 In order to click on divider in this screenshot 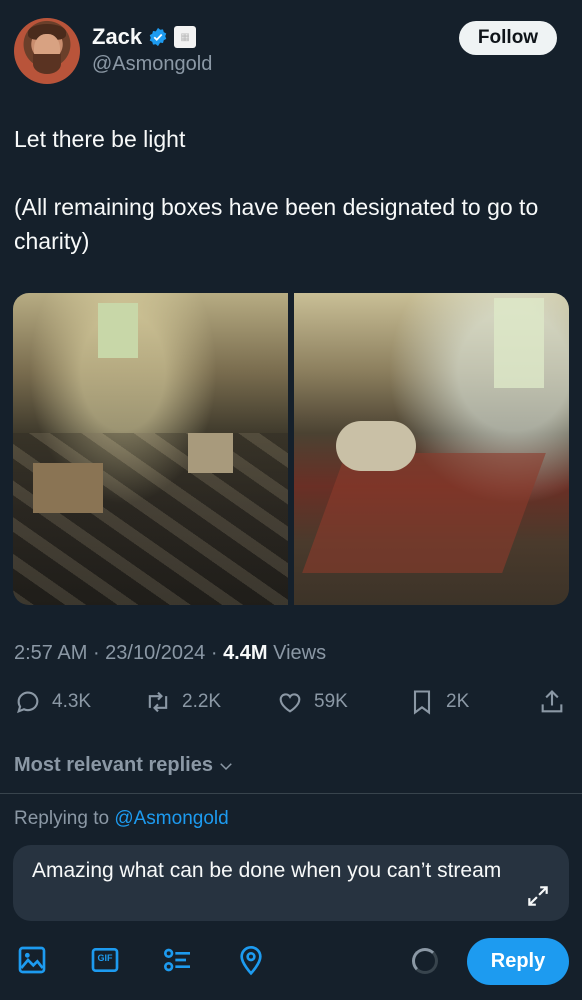, I will do `click(291, 793)`.